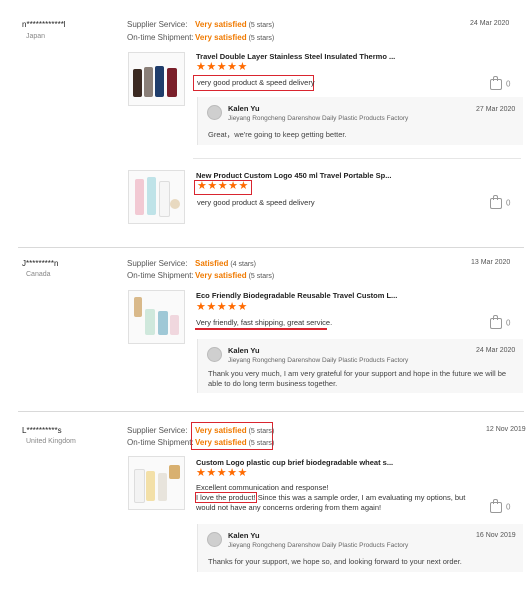 This screenshot has width=532, height=593. I want to click on review-highlight: I love the product!, so click(226, 497).